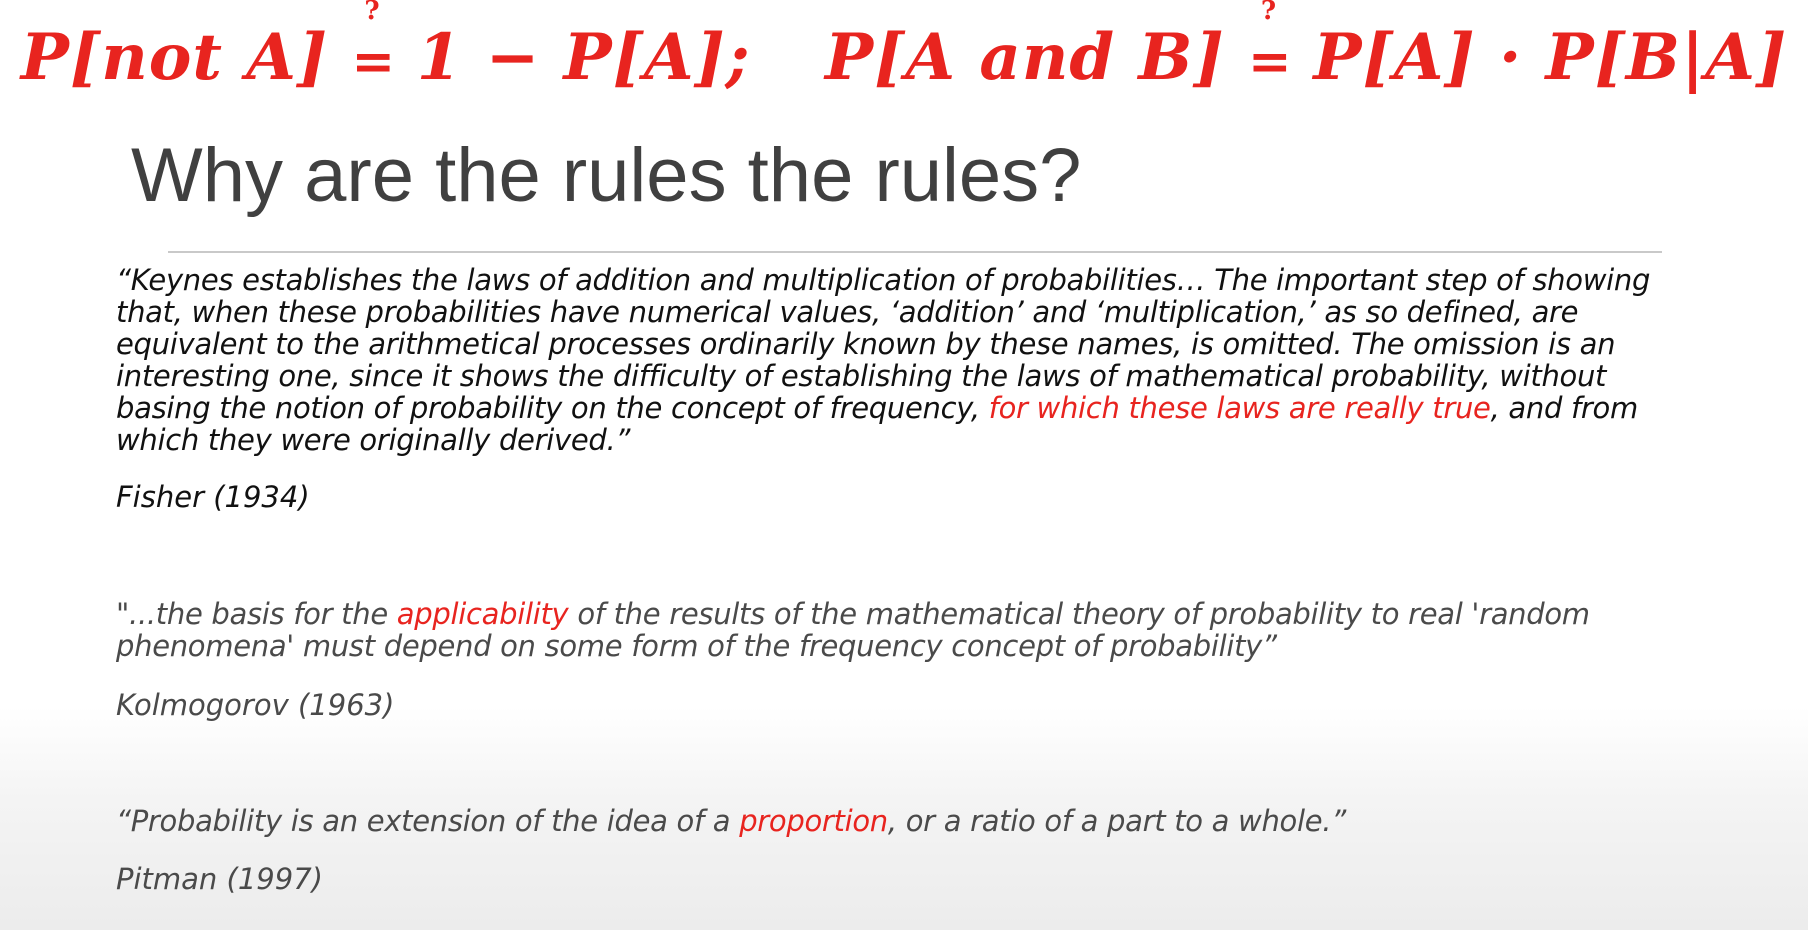 This screenshot has height=930, width=1808. What do you see at coordinates (255, 705) in the screenshot?
I see `attribution-kolmogorov: Kolmogorov (1963)` at bounding box center [255, 705].